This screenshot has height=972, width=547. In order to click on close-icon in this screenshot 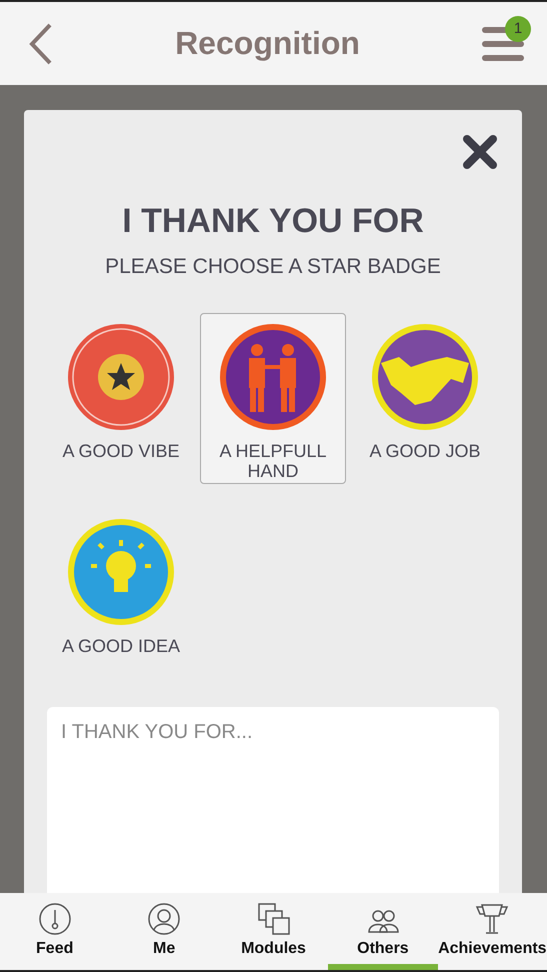, I will do `click(480, 152)`.